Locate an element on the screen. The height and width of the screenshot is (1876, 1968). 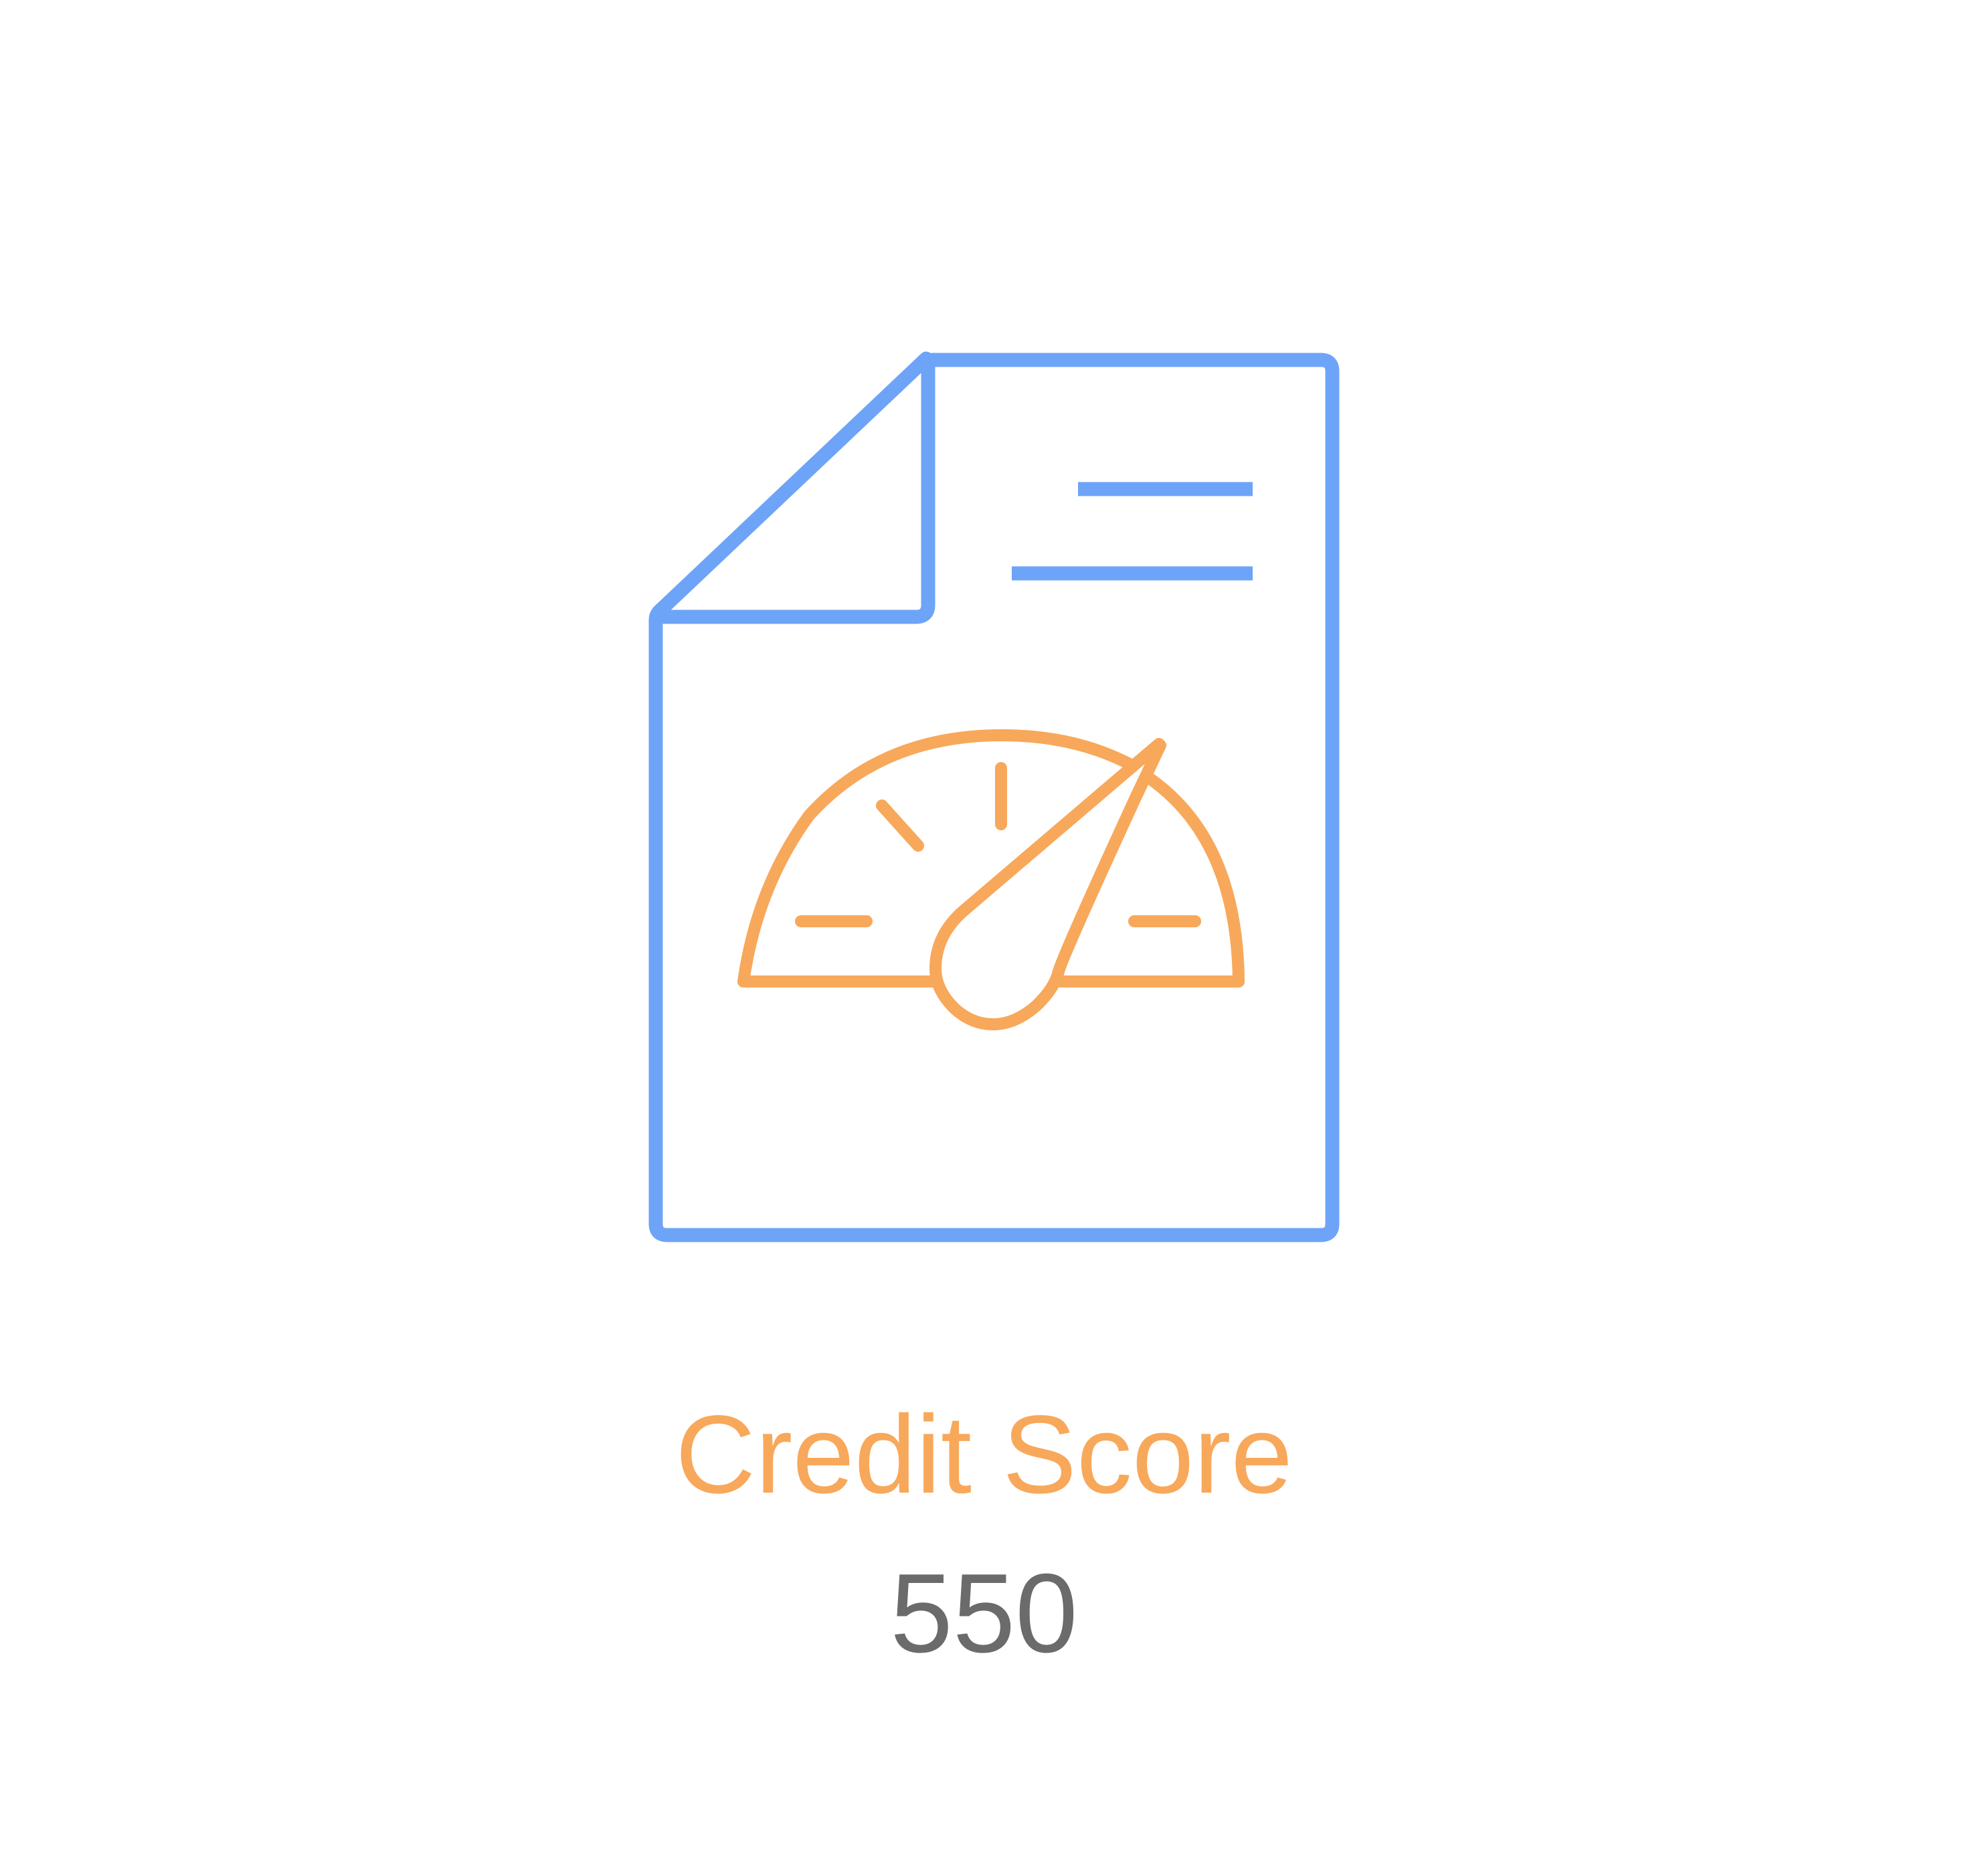
credit-score-title: Credit Score is located at coordinates (984, 1455).